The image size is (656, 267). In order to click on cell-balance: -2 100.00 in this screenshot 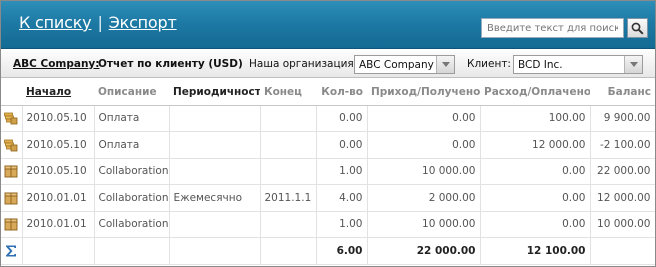, I will do `click(622, 145)`.